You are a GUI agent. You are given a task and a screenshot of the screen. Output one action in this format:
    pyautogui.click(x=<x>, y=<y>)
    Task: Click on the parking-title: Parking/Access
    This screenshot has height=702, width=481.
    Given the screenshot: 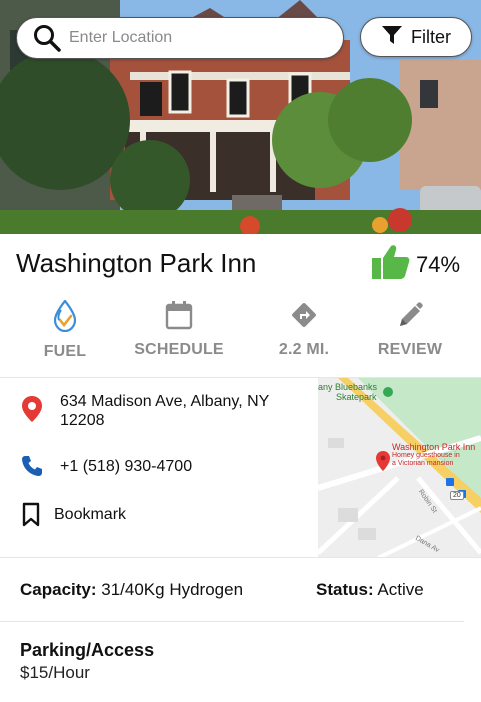 What is the action you would take?
    pyautogui.click(x=87, y=650)
    